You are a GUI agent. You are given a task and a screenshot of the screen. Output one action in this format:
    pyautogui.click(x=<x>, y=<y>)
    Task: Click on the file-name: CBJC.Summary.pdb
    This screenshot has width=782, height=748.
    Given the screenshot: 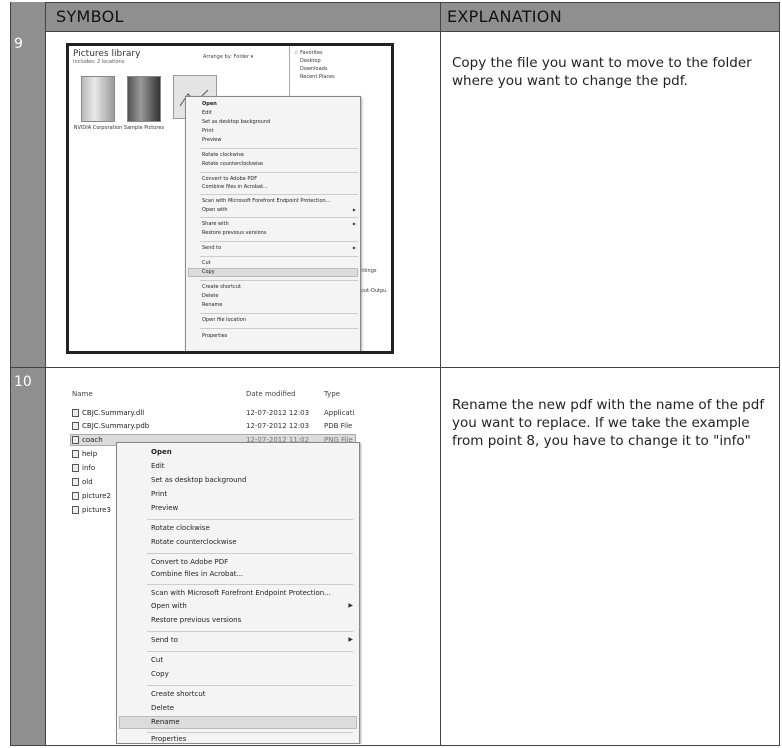 What is the action you would take?
    pyautogui.click(x=115, y=426)
    